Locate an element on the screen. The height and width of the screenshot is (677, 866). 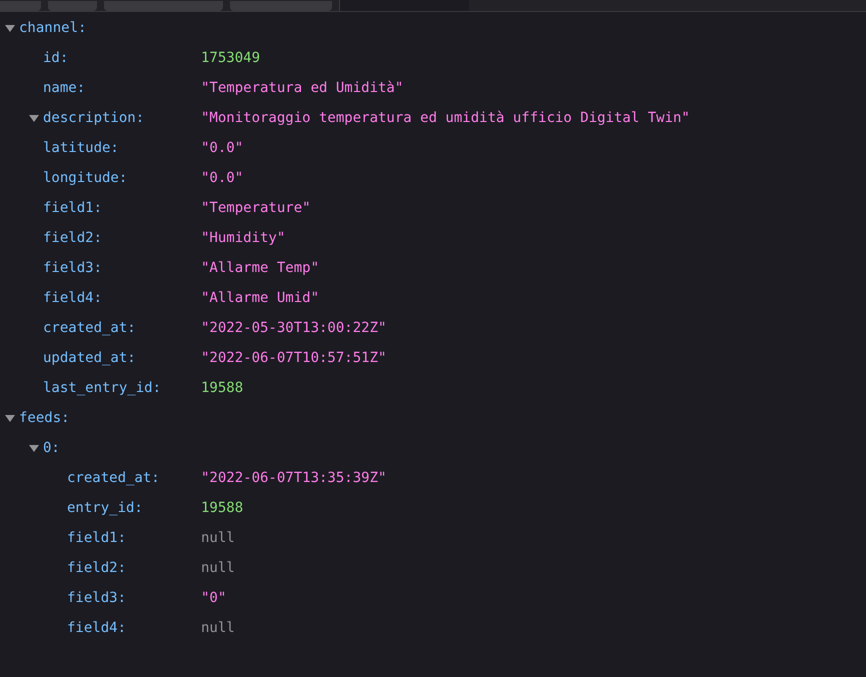
property-key: last_entry_id: is located at coordinates (102, 388).